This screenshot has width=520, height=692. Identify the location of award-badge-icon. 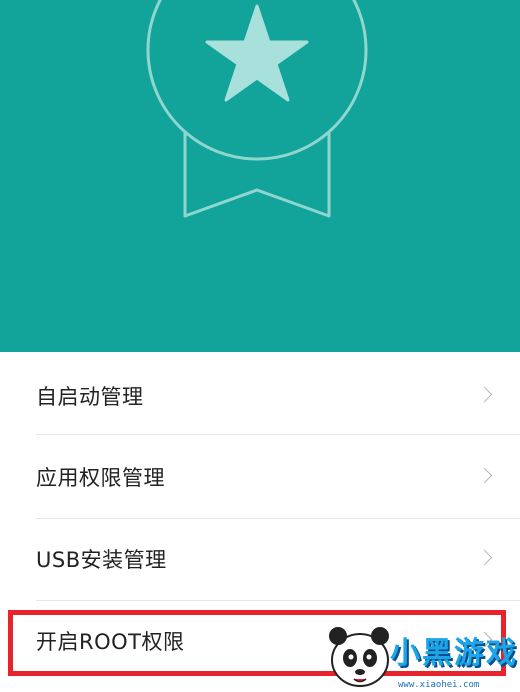
(257, 109).